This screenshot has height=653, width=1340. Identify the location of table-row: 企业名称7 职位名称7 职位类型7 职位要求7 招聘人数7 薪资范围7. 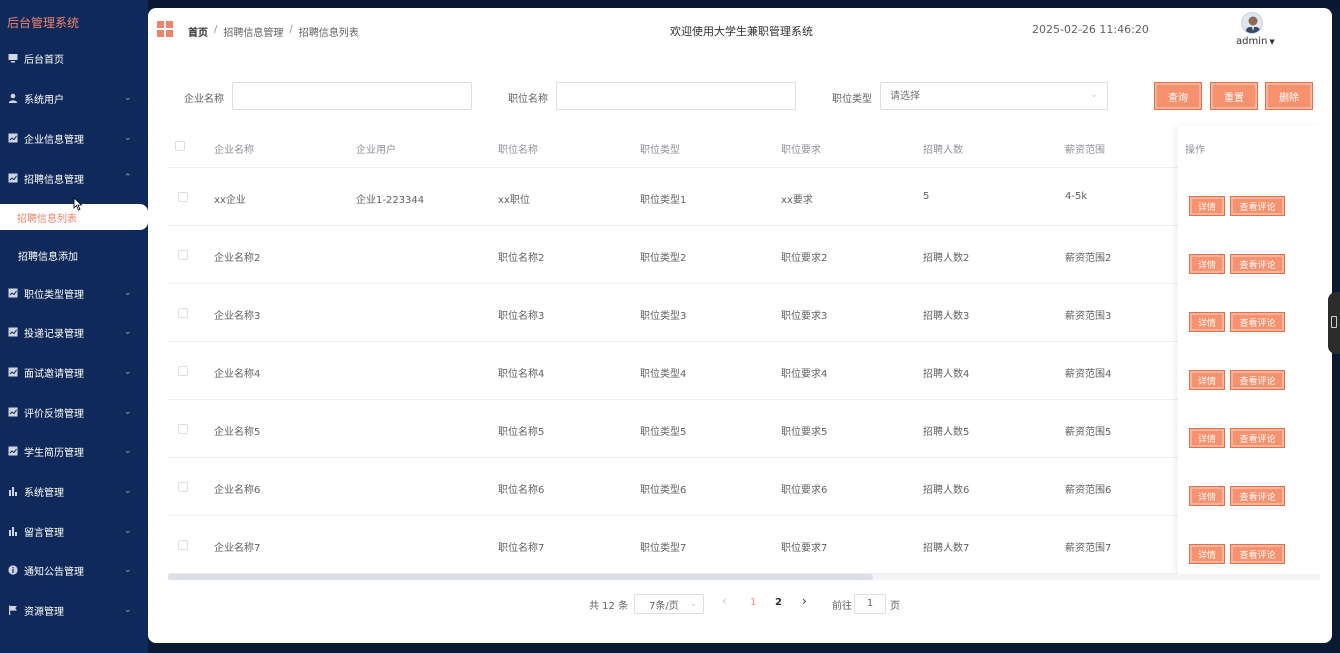
(744, 545).